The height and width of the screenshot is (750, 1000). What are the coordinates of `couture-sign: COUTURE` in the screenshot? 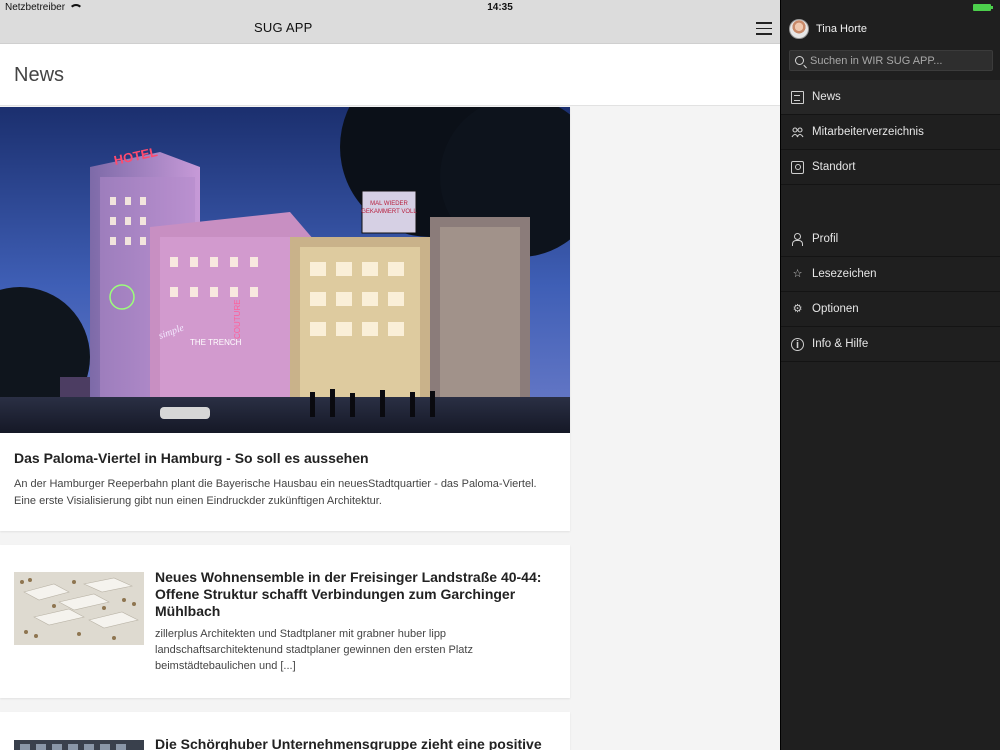 It's located at (237, 319).